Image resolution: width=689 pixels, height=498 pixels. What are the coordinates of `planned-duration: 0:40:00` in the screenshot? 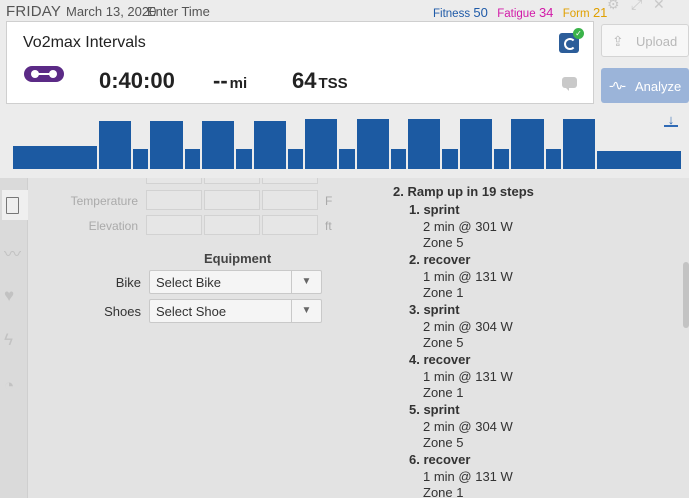 It's located at (137, 80).